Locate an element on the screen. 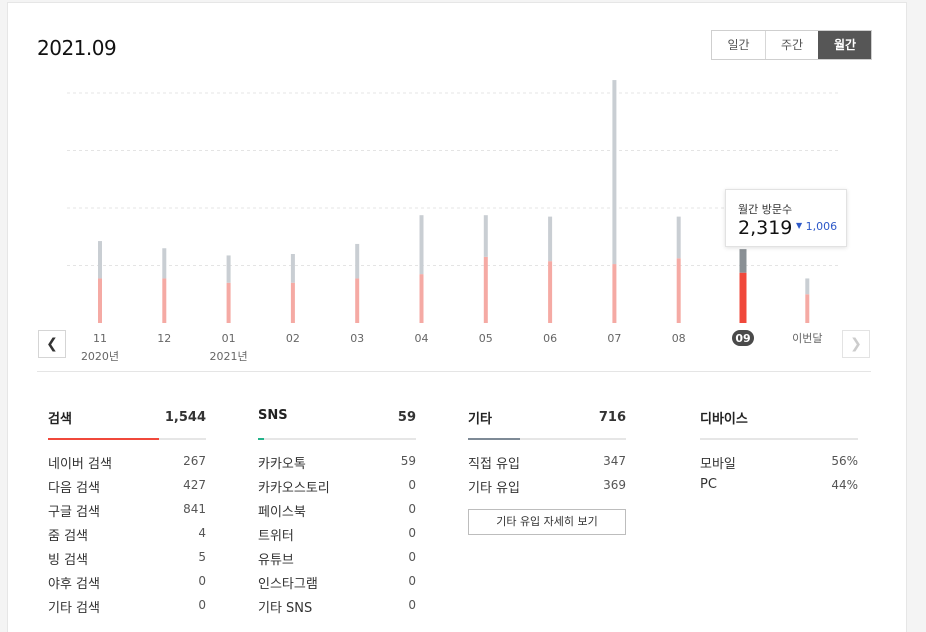 The height and width of the screenshot is (632, 926). chevron-right-icon: ❯ is located at coordinates (856, 344).